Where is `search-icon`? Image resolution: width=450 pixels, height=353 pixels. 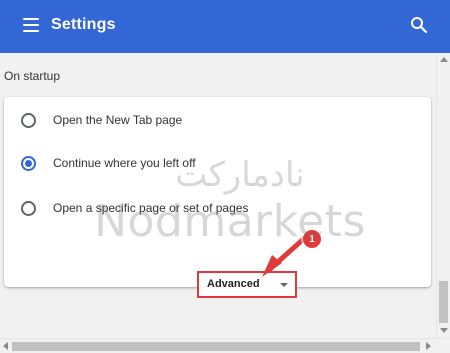 search-icon is located at coordinates (419, 25).